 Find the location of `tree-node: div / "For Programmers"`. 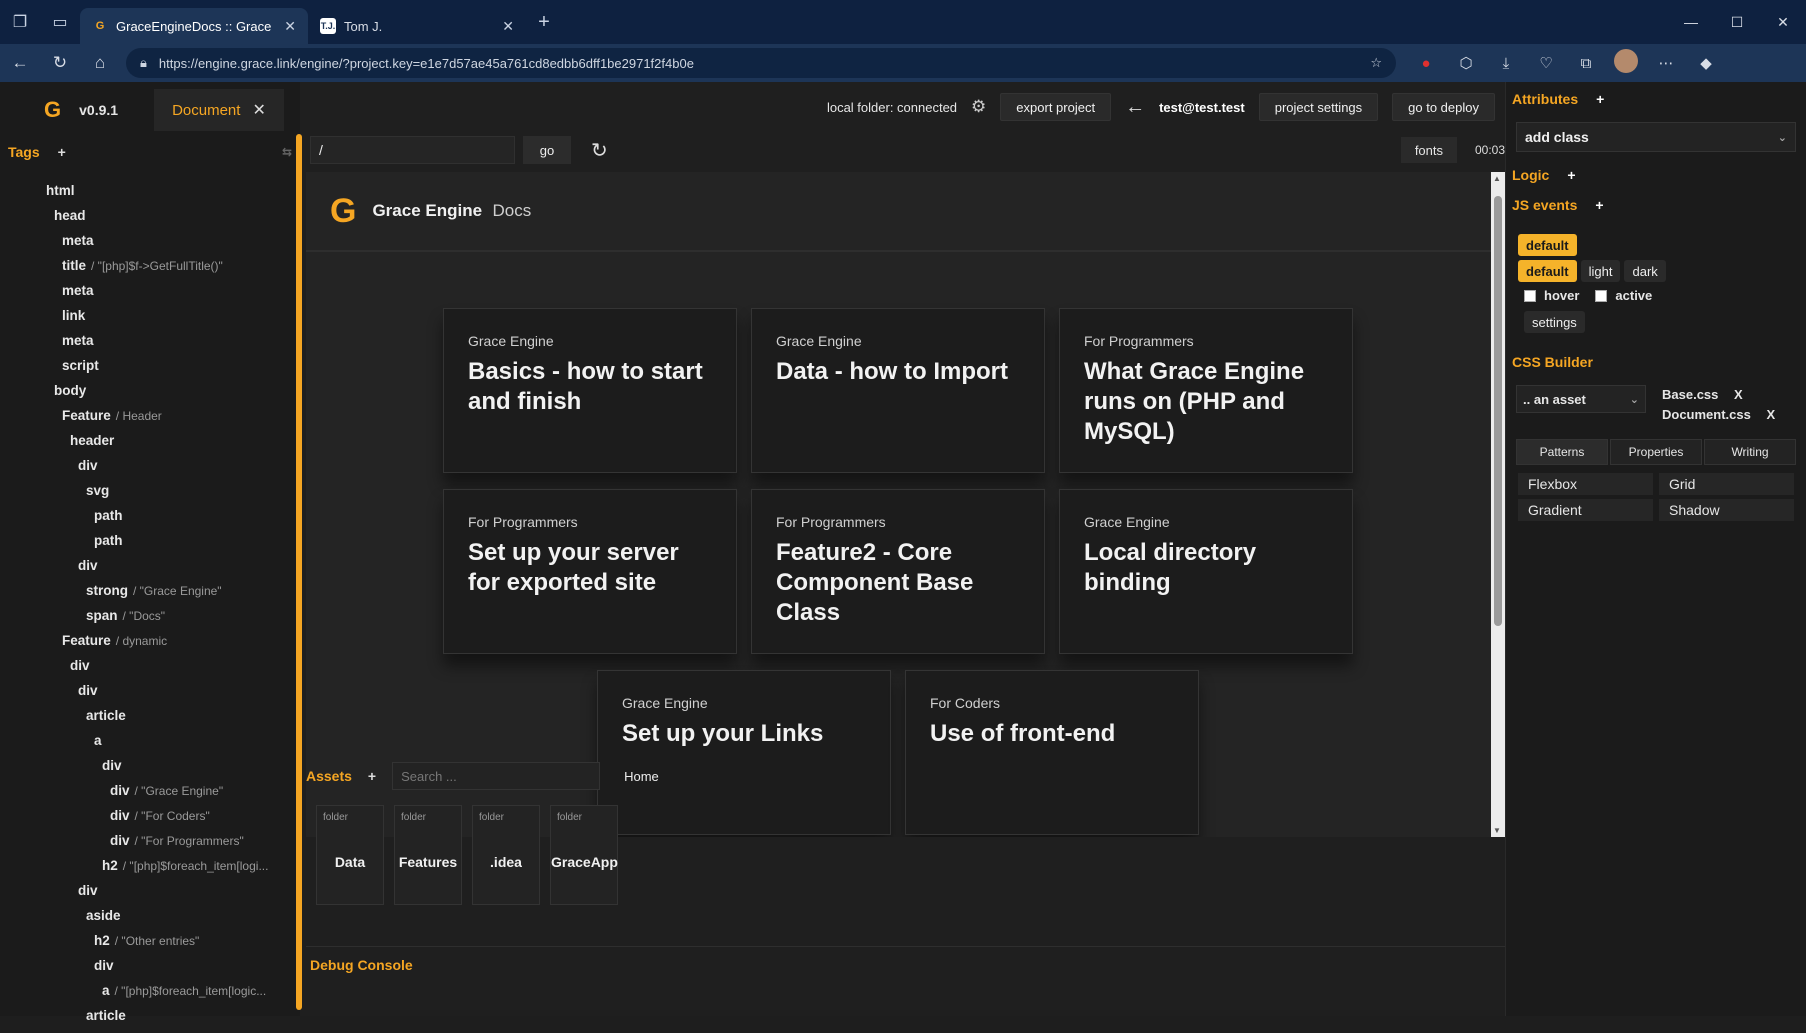

tree-node: div / "For Programmers" is located at coordinates (150, 840).